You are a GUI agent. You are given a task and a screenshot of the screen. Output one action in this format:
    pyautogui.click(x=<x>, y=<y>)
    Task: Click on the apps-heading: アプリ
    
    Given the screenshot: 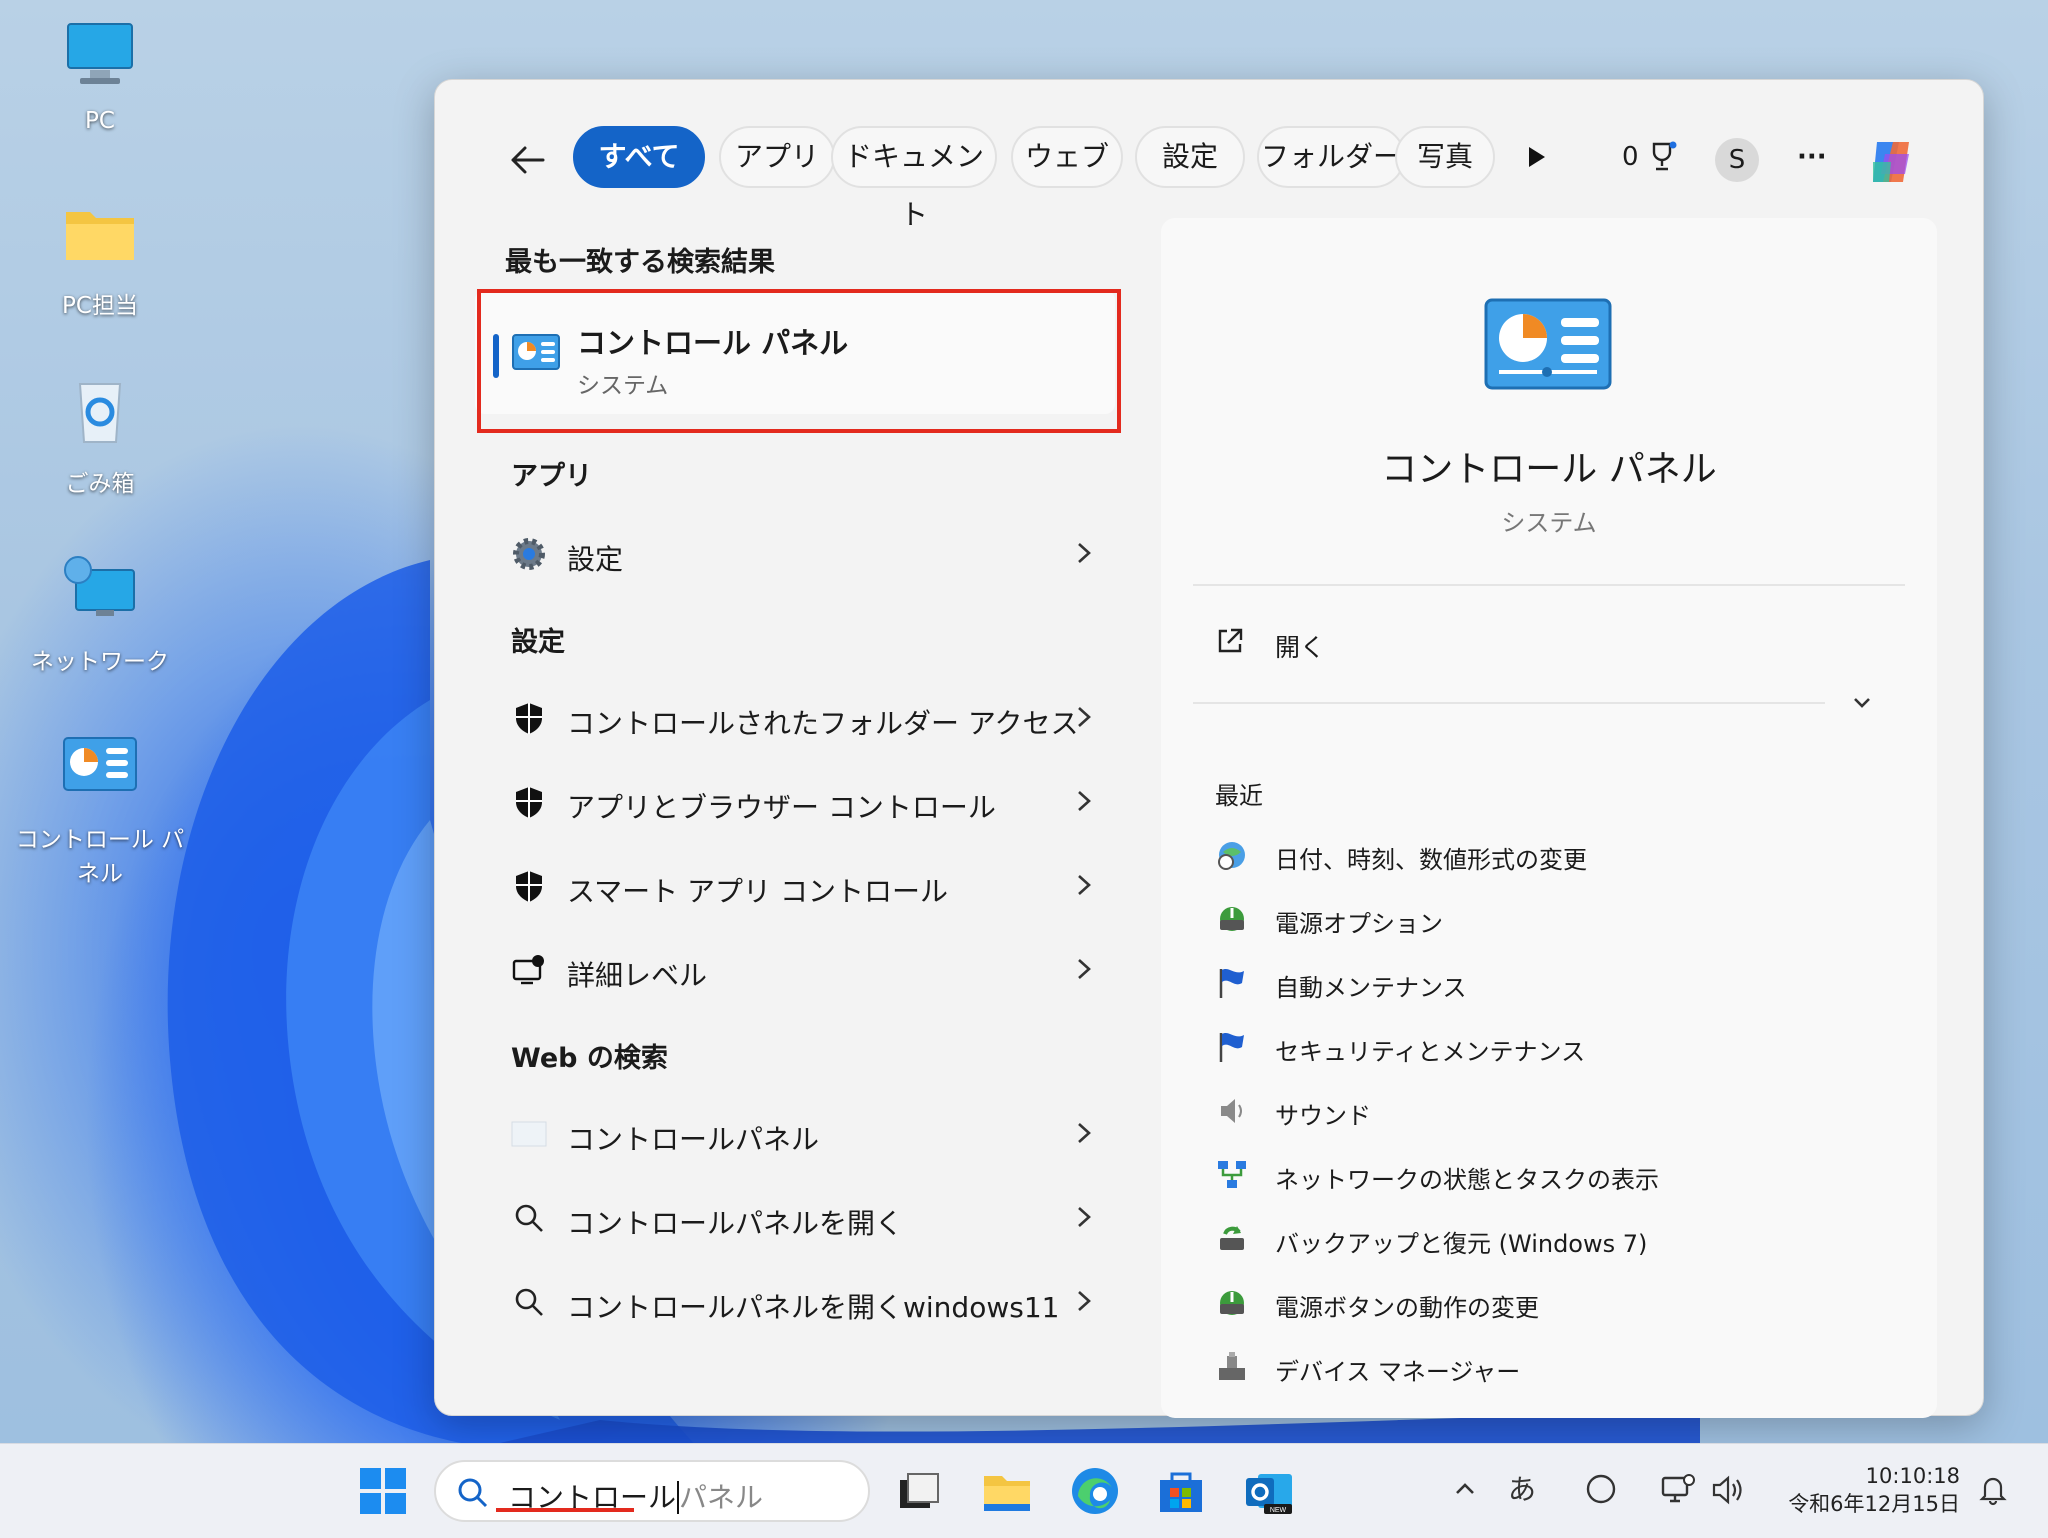 What is the action you would take?
    pyautogui.click(x=551, y=476)
    